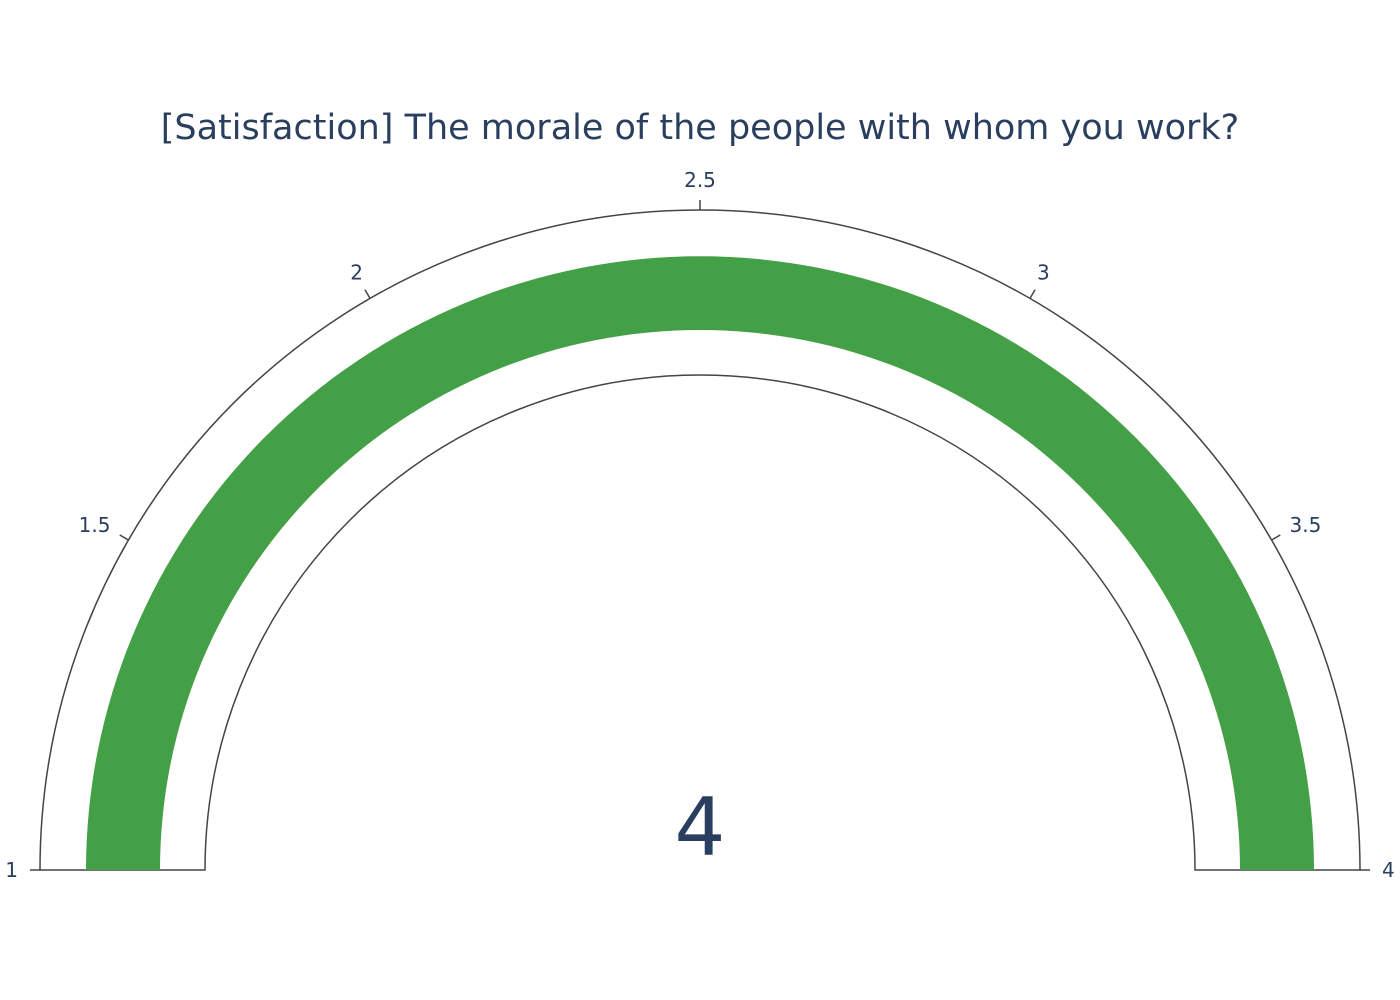 Image resolution: width=1400 pixels, height=1000 pixels. Describe the element at coordinates (700, 827) in the screenshot. I see `gauge-value-number: 4` at that location.